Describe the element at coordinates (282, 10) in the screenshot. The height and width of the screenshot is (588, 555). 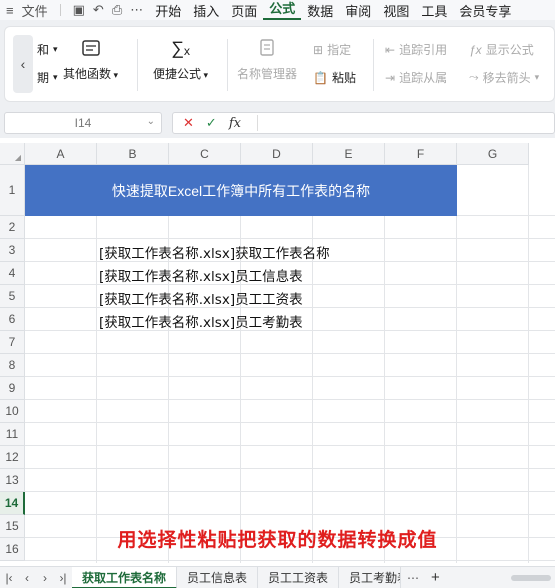
I see `menu-formulas: 公式` at that location.